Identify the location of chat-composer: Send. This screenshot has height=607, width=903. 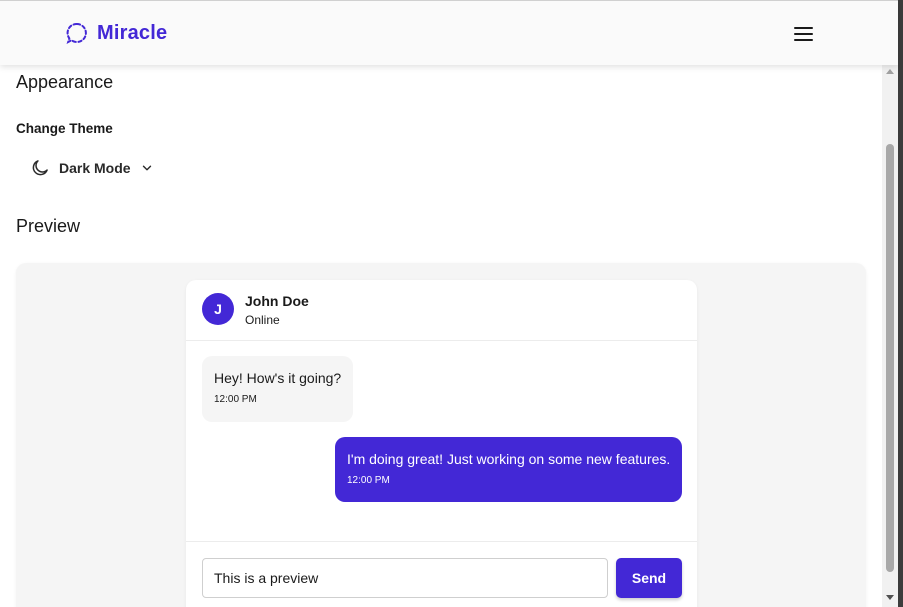
(441, 574).